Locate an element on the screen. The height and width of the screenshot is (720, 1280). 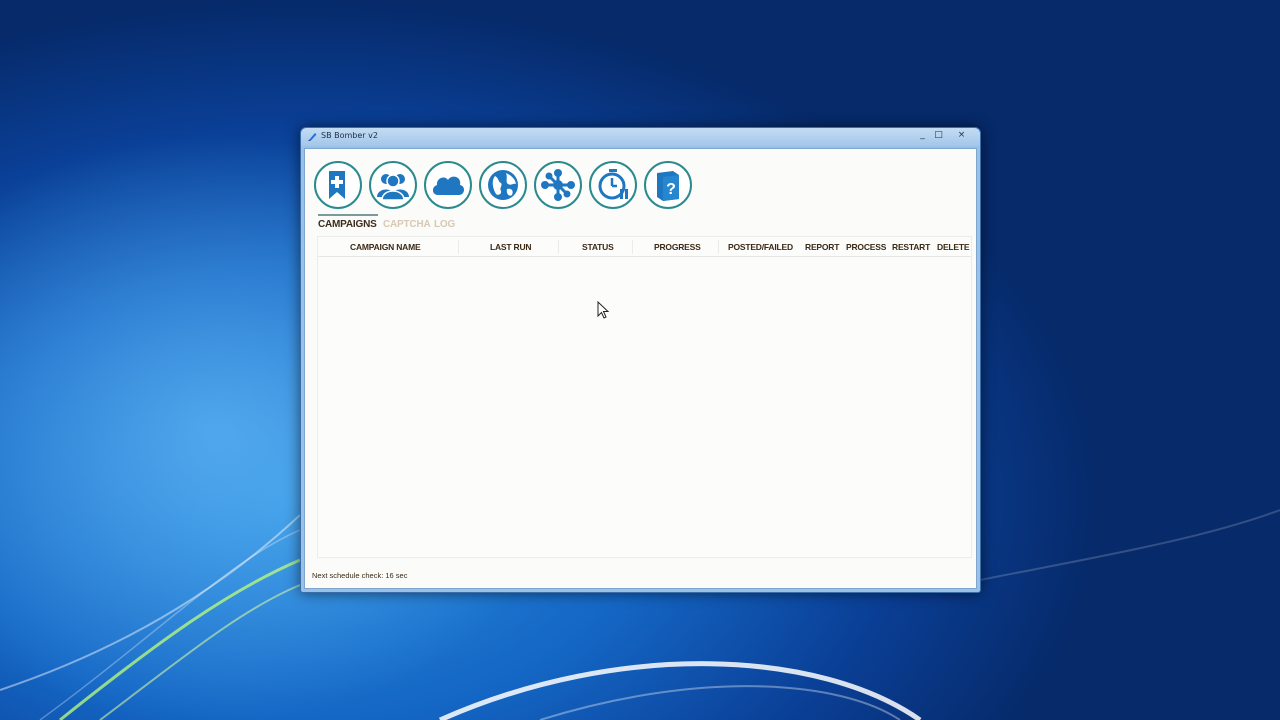
column-report: REPORT is located at coordinates (822, 247).